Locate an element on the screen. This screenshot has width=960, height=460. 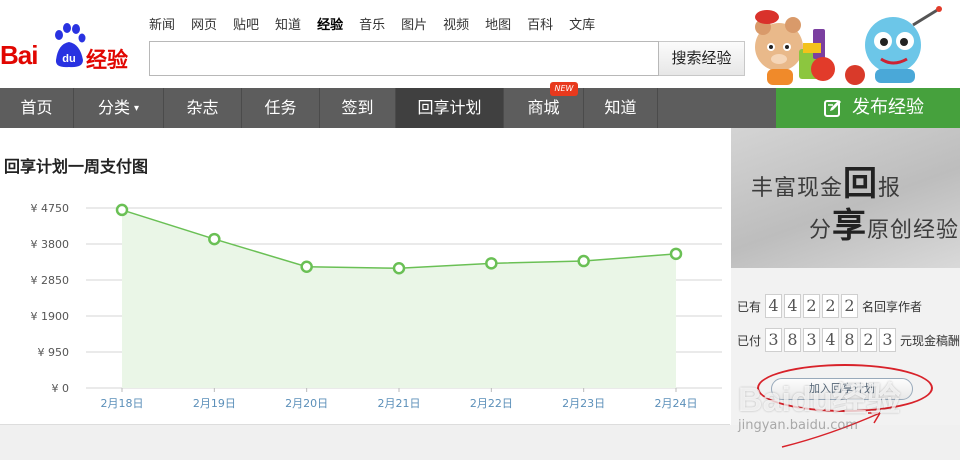
y-tick-label: ¥ 2850 is located at coordinates (50, 280).